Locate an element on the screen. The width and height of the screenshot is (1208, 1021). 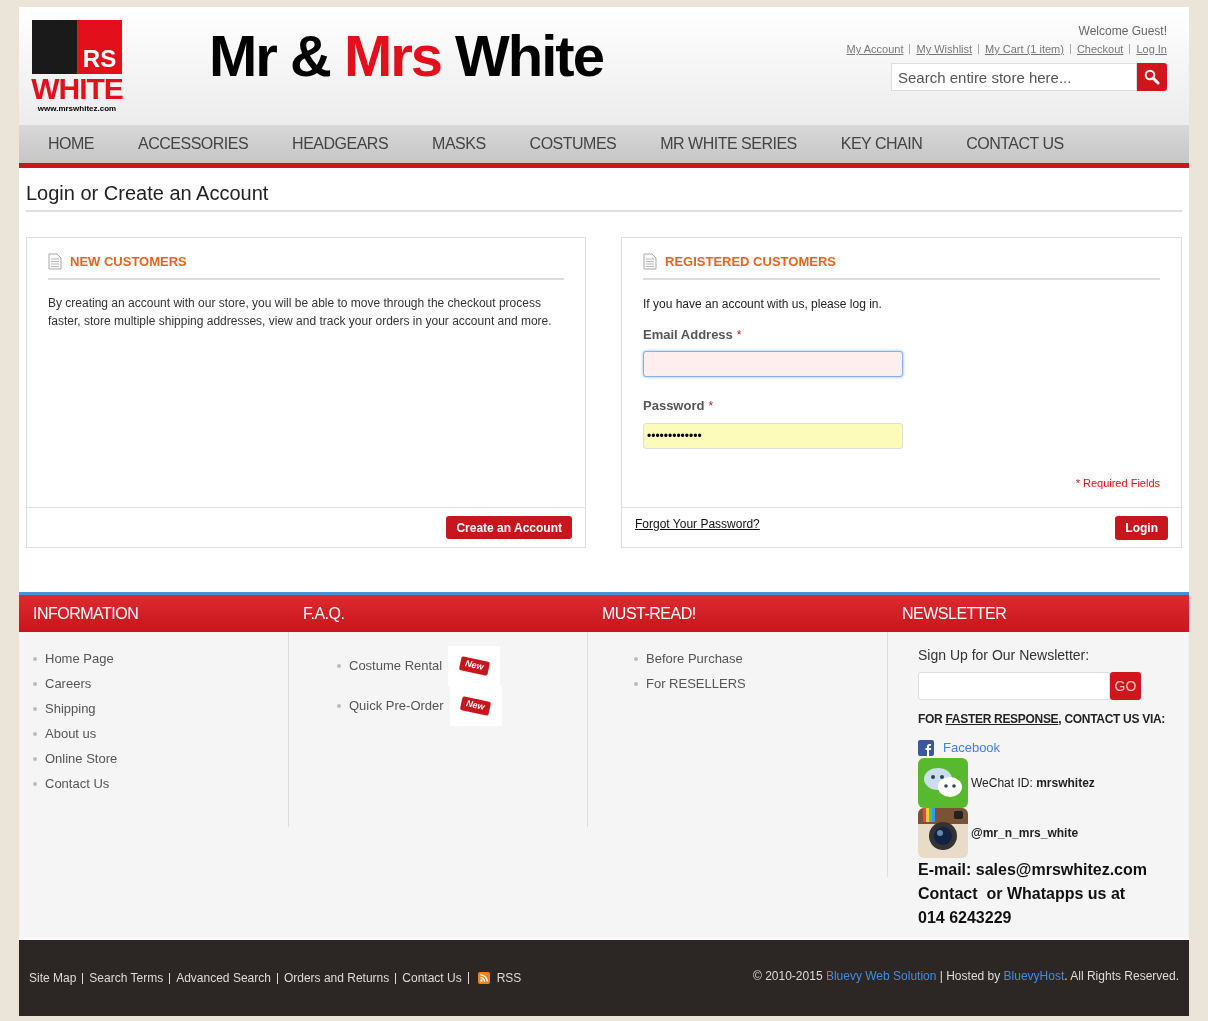
footer-link: Home Page is located at coordinates (79, 658).